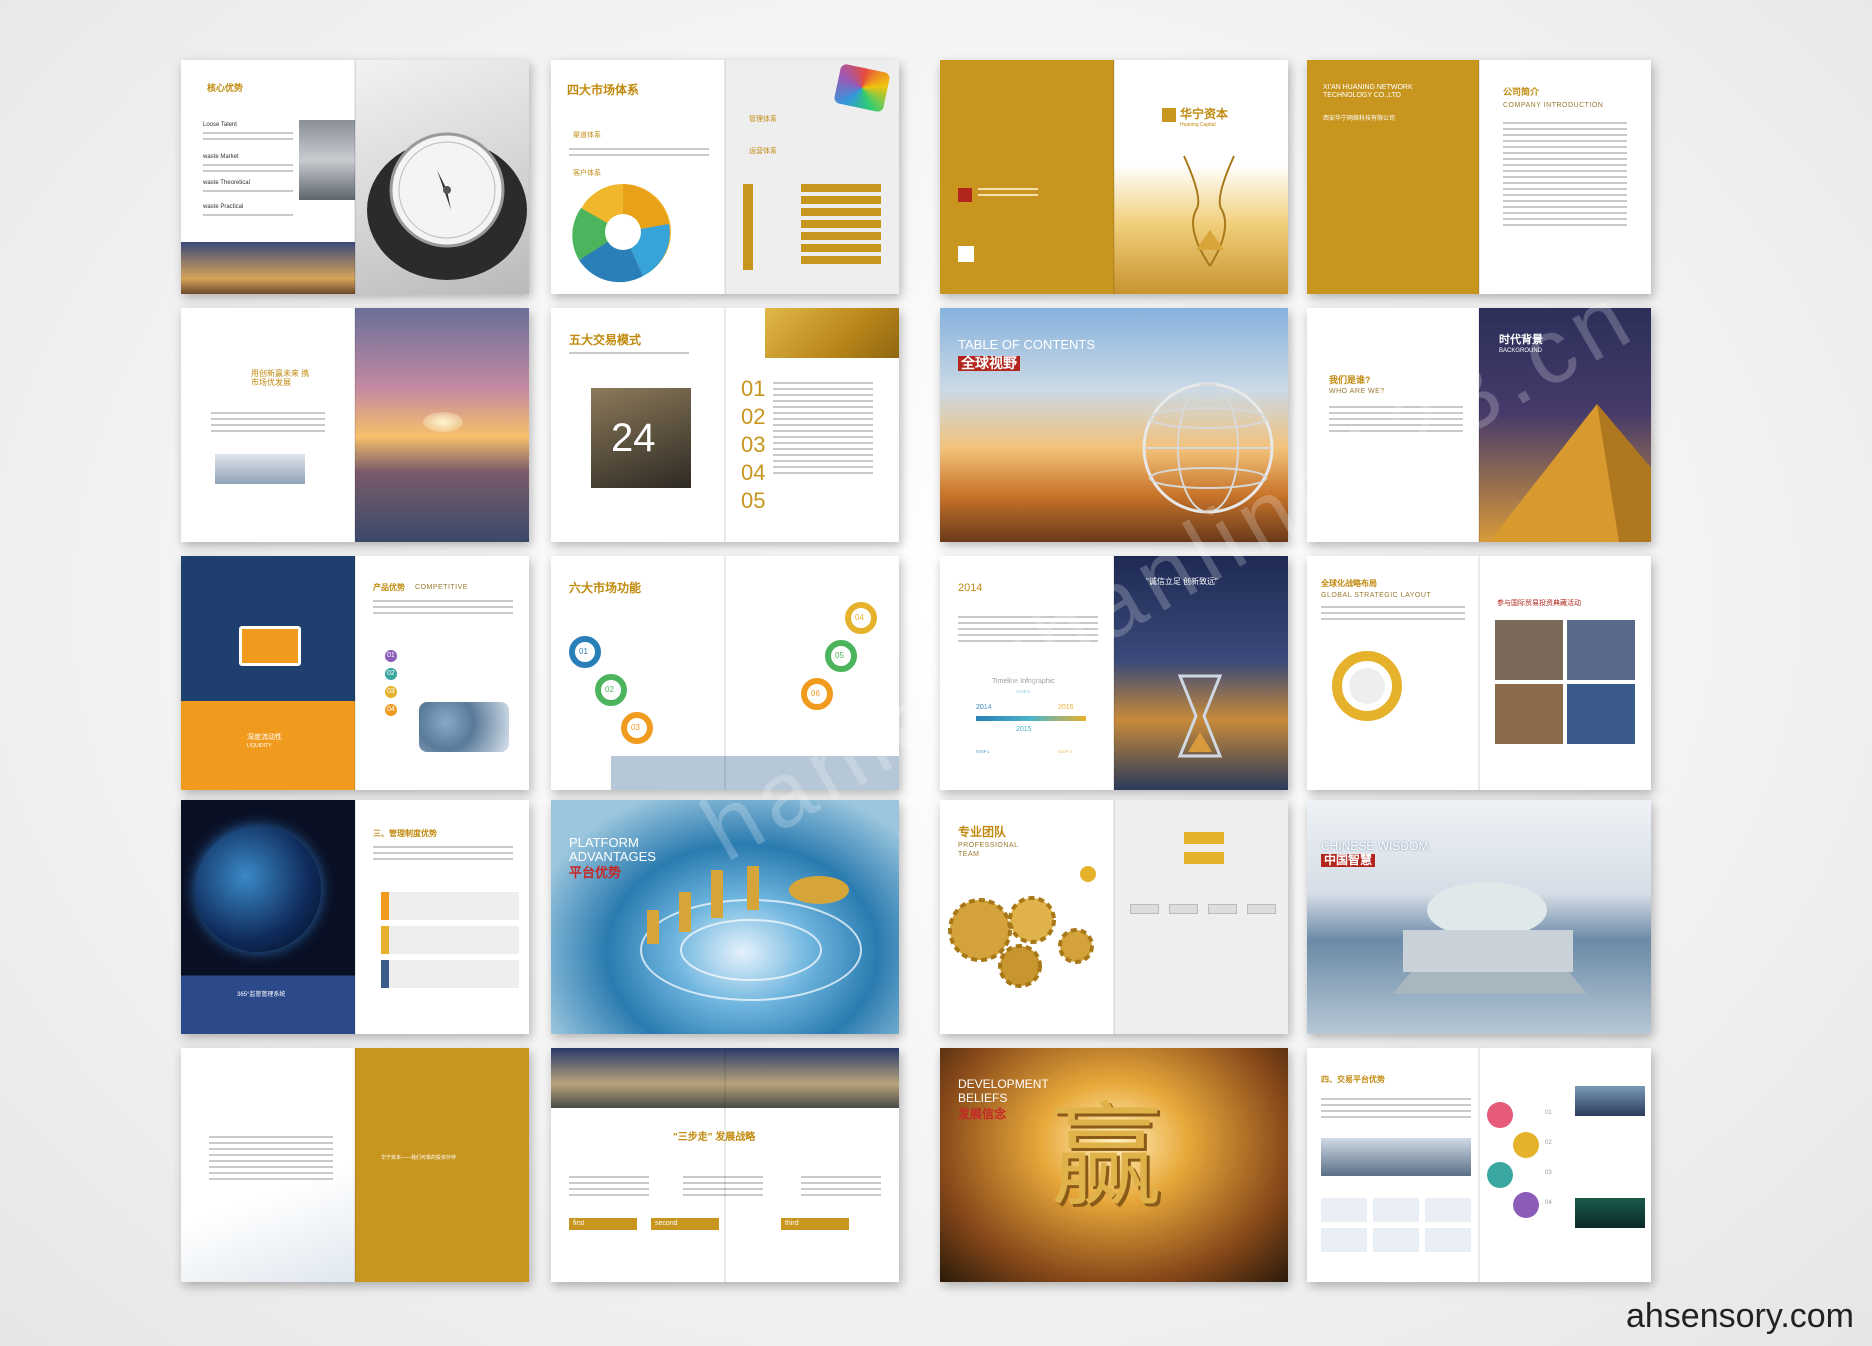 The image size is (1872, 1346). Describe the element at coordinates (839, 655) in the screenshot. I see `ring-number: 05` at that location.